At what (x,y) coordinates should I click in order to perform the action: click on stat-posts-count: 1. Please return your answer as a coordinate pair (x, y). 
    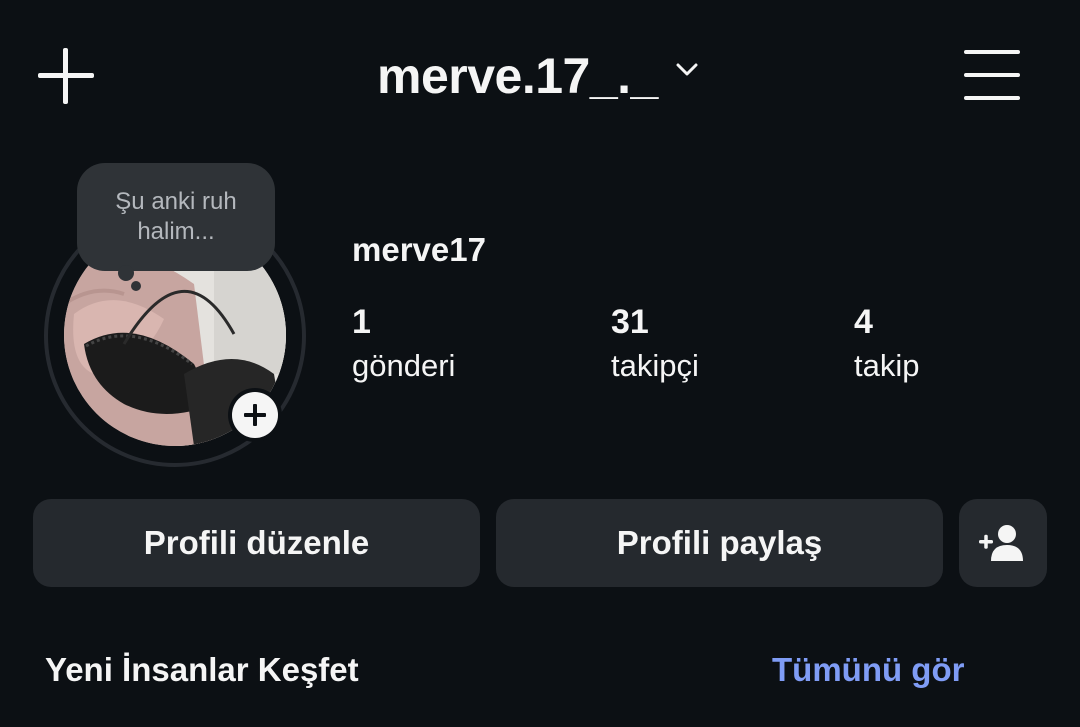
    Looking at the image, I should click on (361, 322).